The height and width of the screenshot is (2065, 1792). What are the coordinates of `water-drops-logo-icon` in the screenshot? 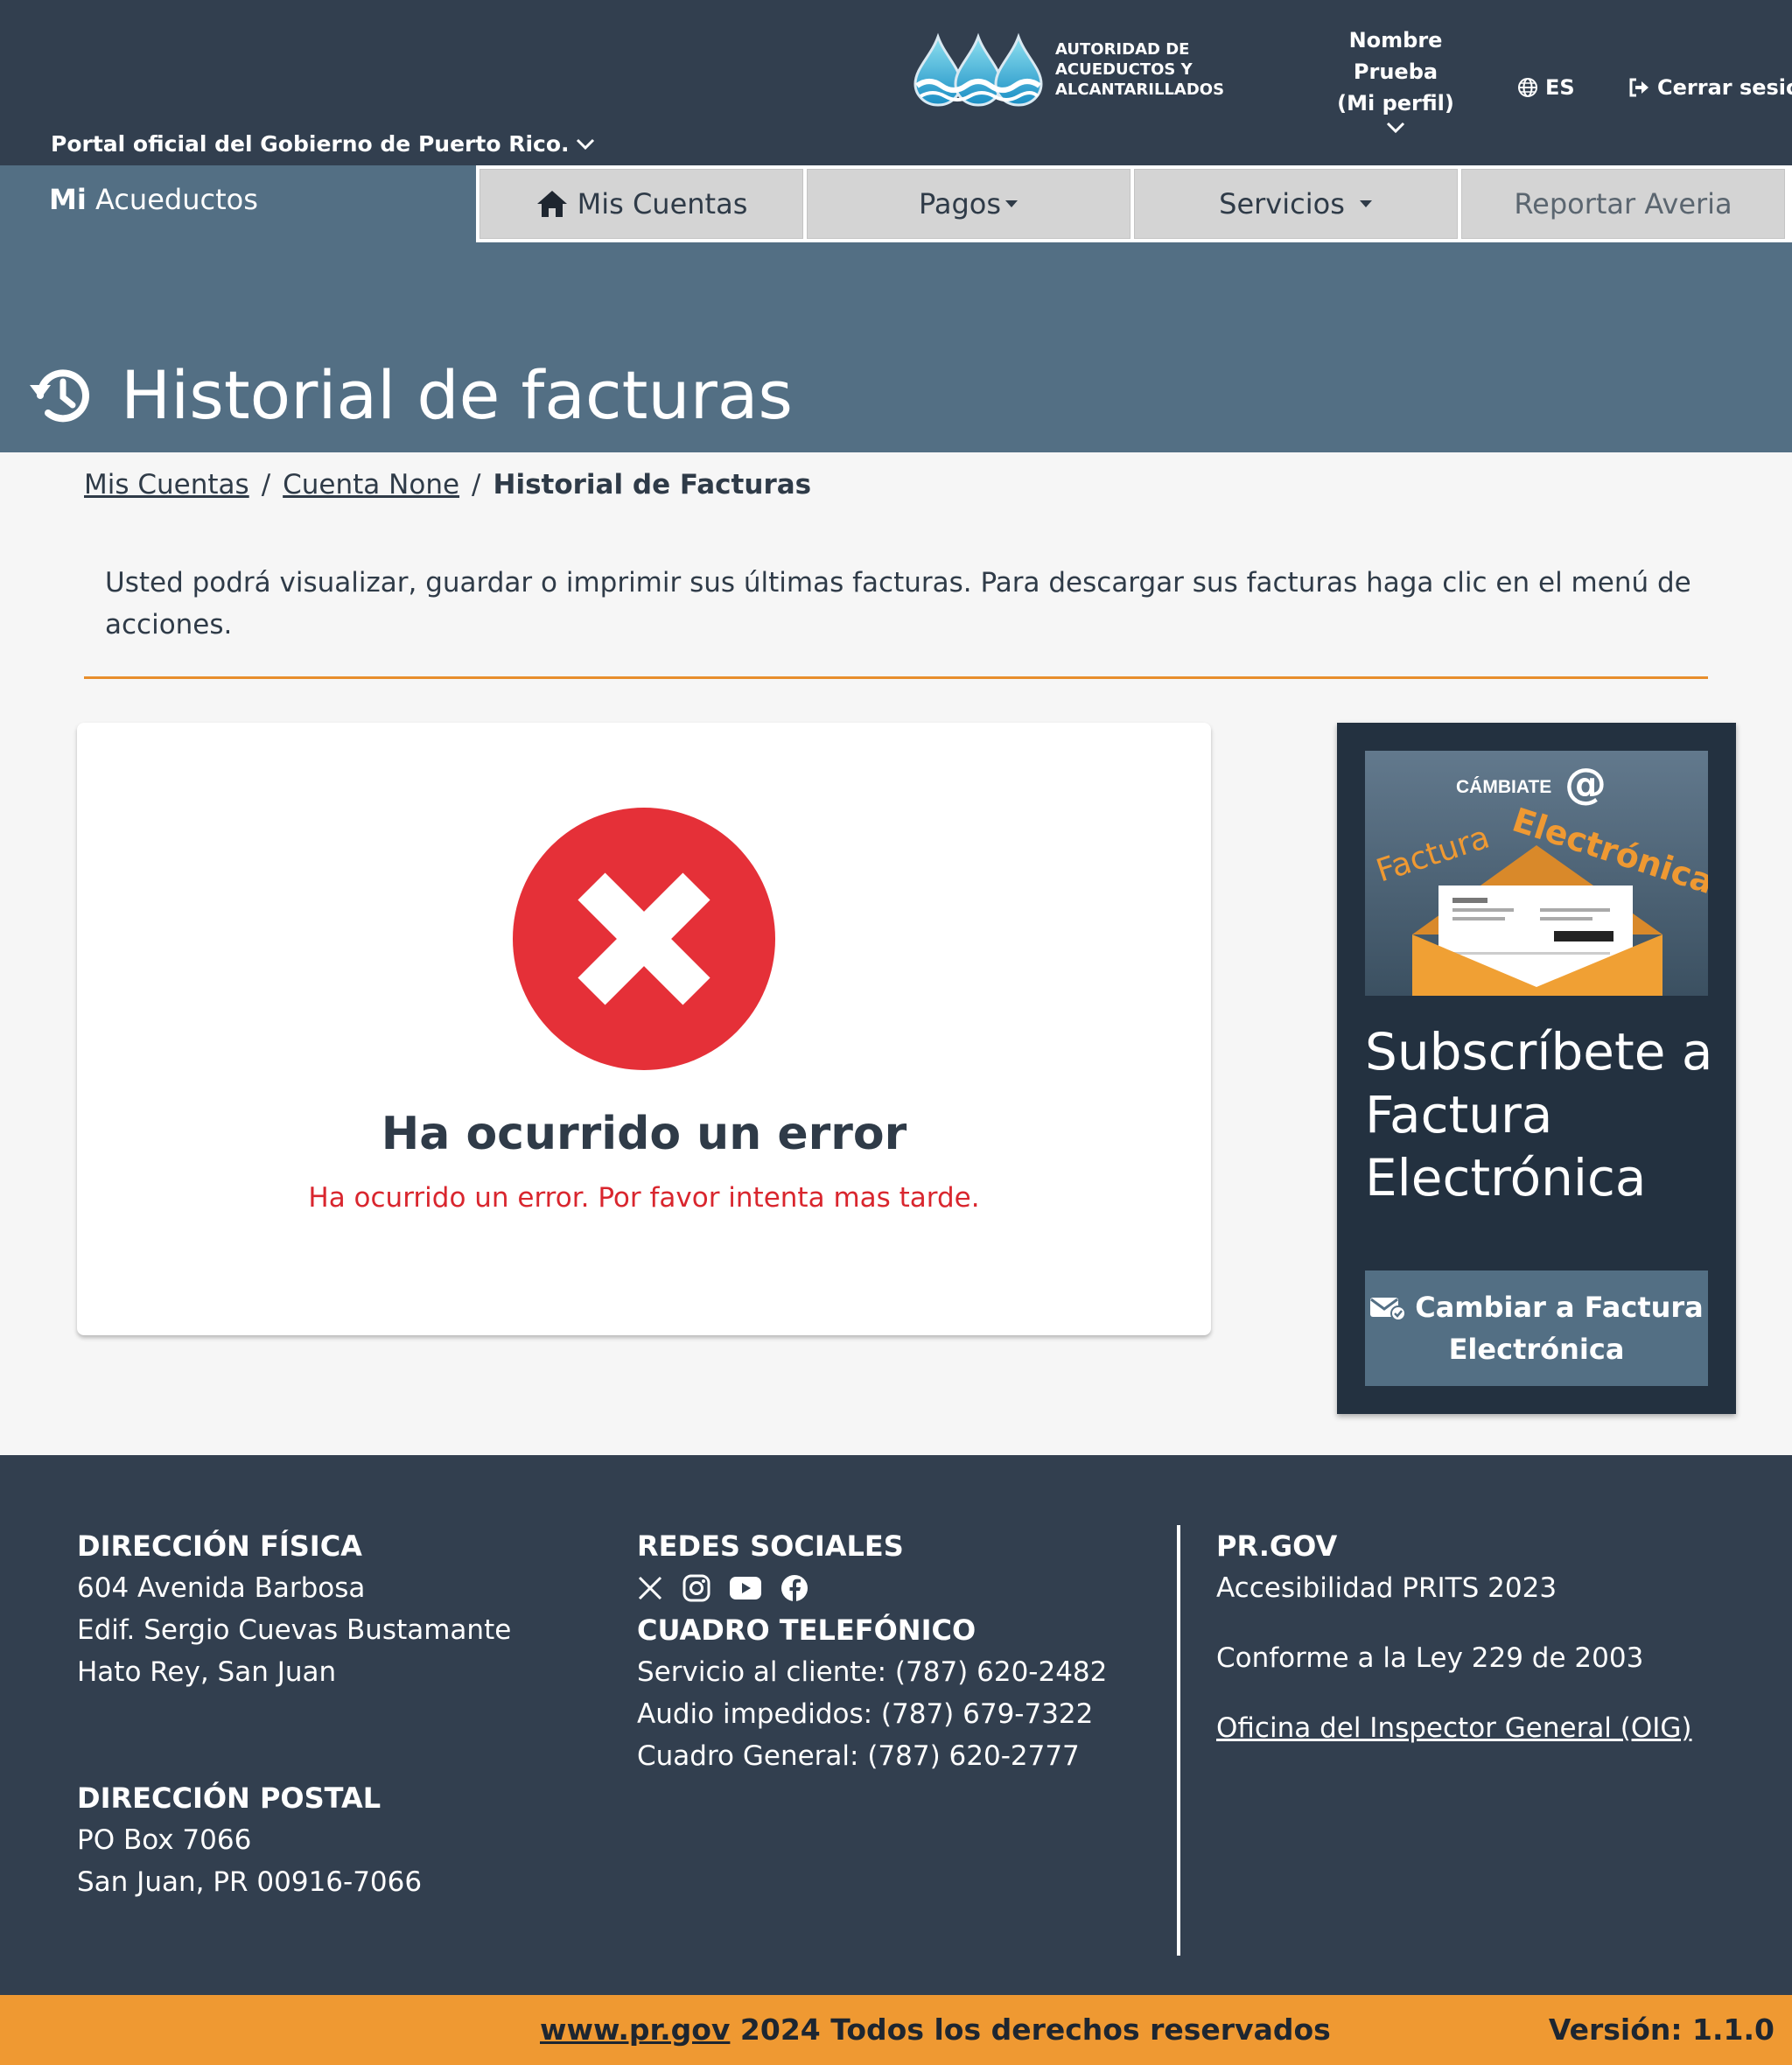 It's located at (978, 69).